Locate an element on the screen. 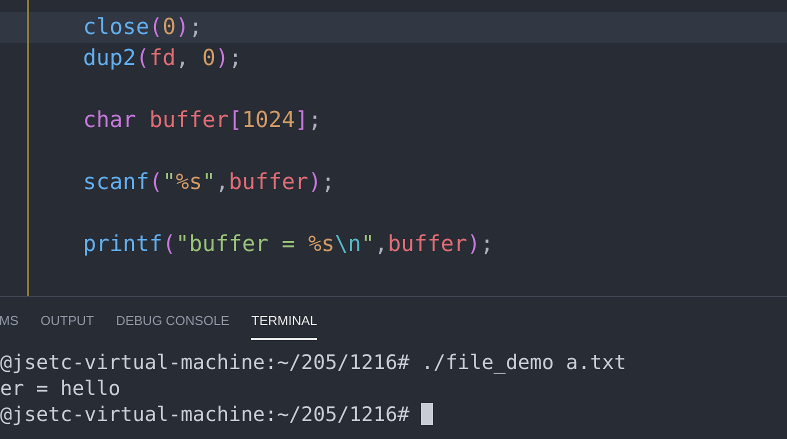 Image resolution: width=787 pixels, height=439 pixels. code-line: char buffer[1024]; is located at coordinates (202, 121).